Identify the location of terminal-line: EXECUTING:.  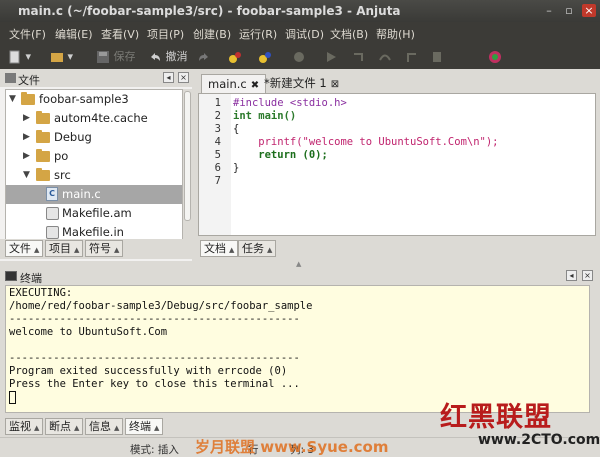
(41, 293).